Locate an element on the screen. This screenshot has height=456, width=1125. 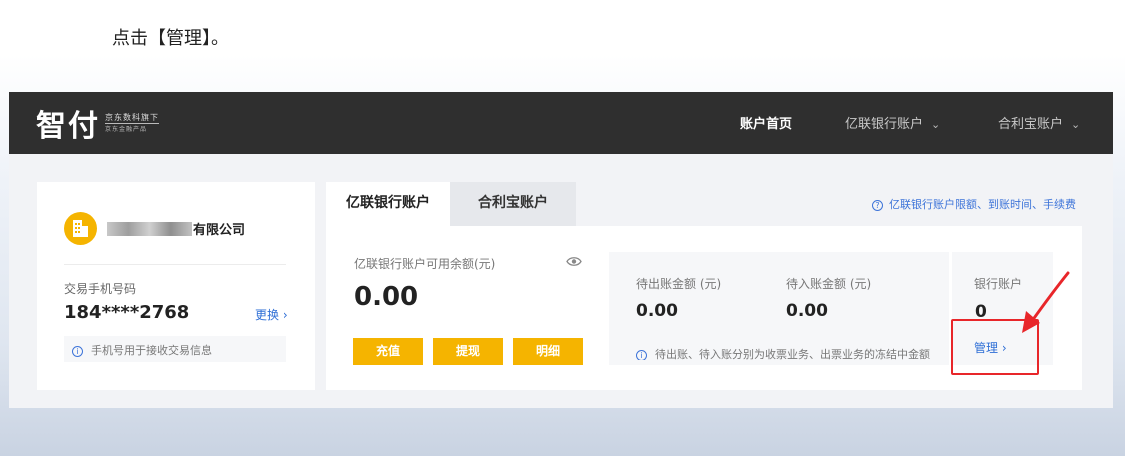
outgoing-pending-value: 0.00 is located at coordinates (657, 311).